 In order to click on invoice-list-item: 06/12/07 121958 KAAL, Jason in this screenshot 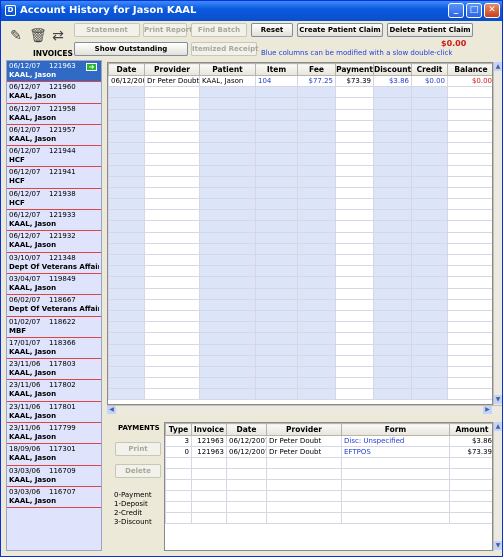, I will do `click(54, 114)`.